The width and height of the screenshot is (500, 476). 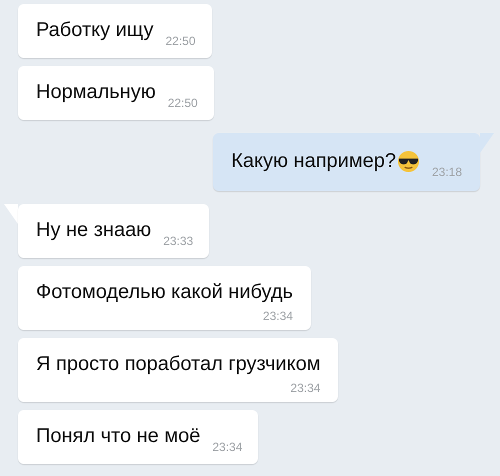 What do you see at coordinates (96, 92) in the screenshot?
I see `message-text: Нормальную` at bounding box center [96, 92].